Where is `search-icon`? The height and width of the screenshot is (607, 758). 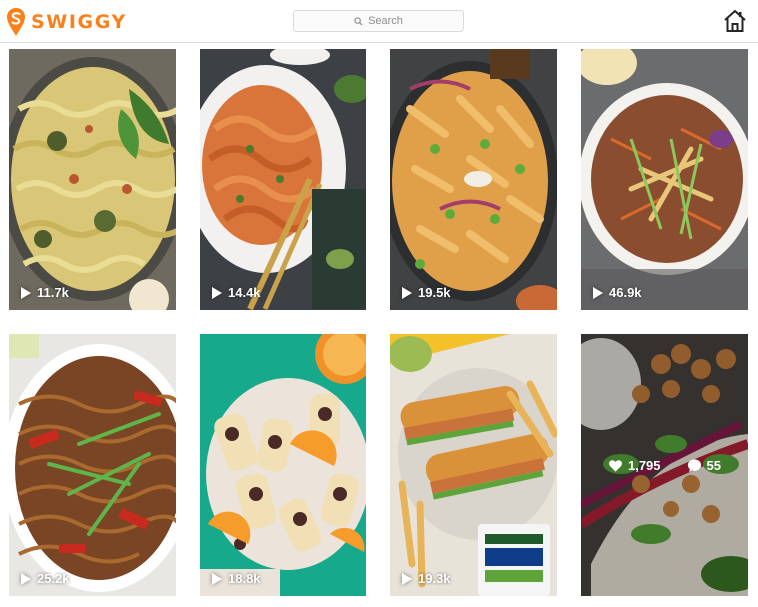
search-icon is located at coordinates (358, 21).